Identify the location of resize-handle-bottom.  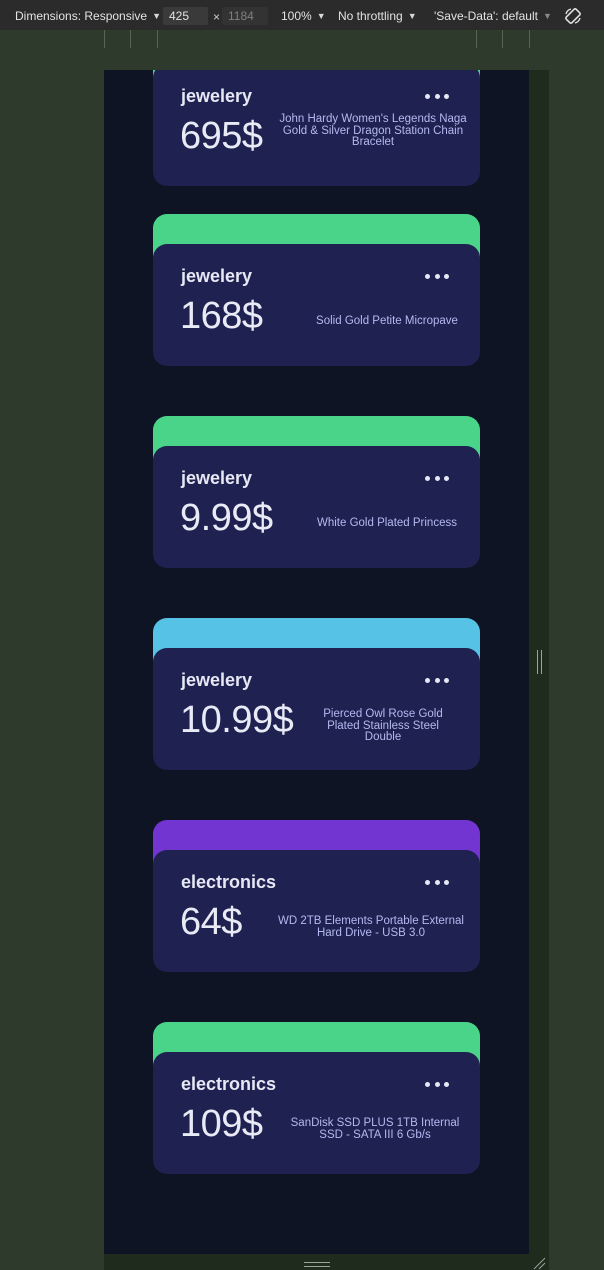
(317, 1264).